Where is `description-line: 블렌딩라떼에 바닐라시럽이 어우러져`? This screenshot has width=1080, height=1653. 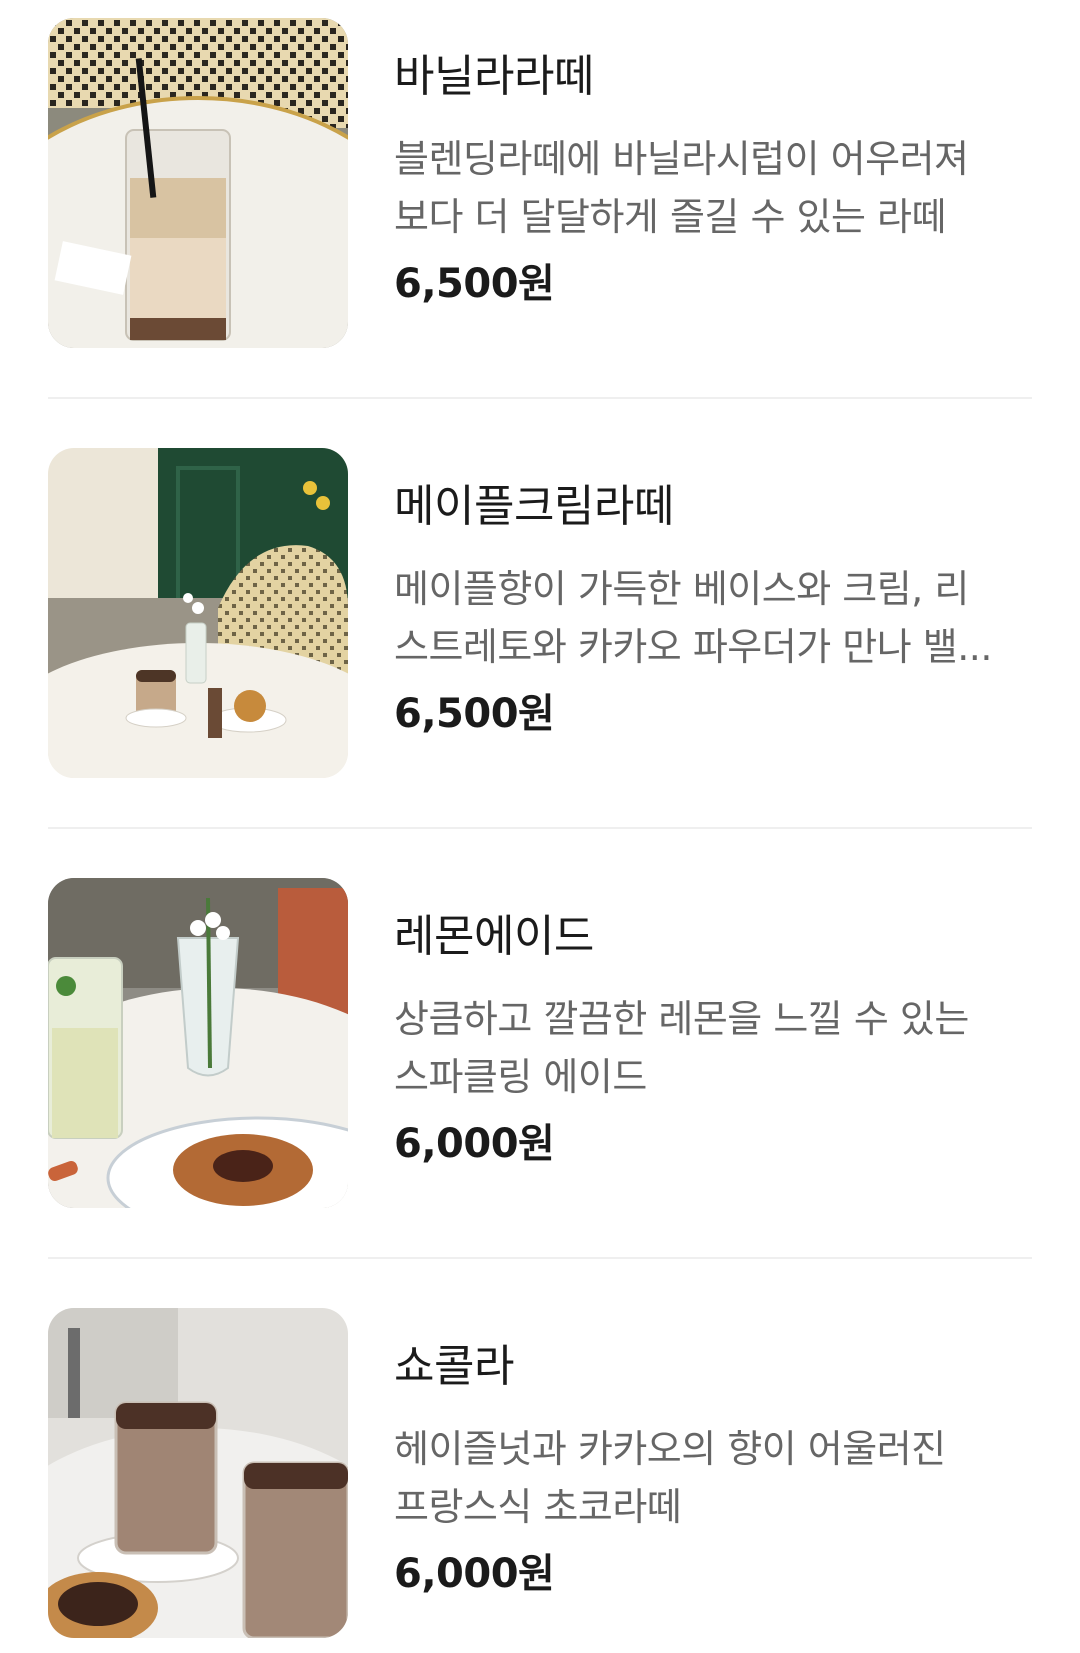 description-line: 블렌딩라떼에 바닐라시럽이 어우러져 is located at coordinates (681, 159).